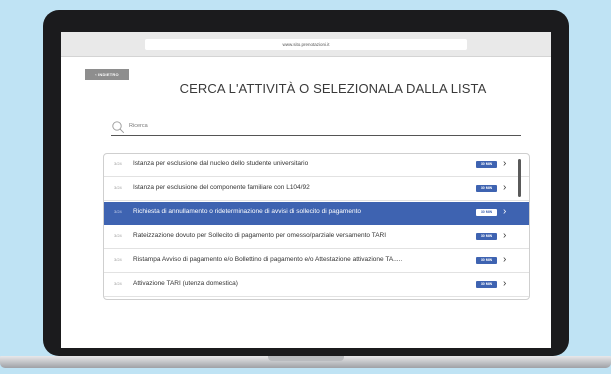 This screenshot has width=611, height=374. I want to click on search-underline, so click(316, 135).